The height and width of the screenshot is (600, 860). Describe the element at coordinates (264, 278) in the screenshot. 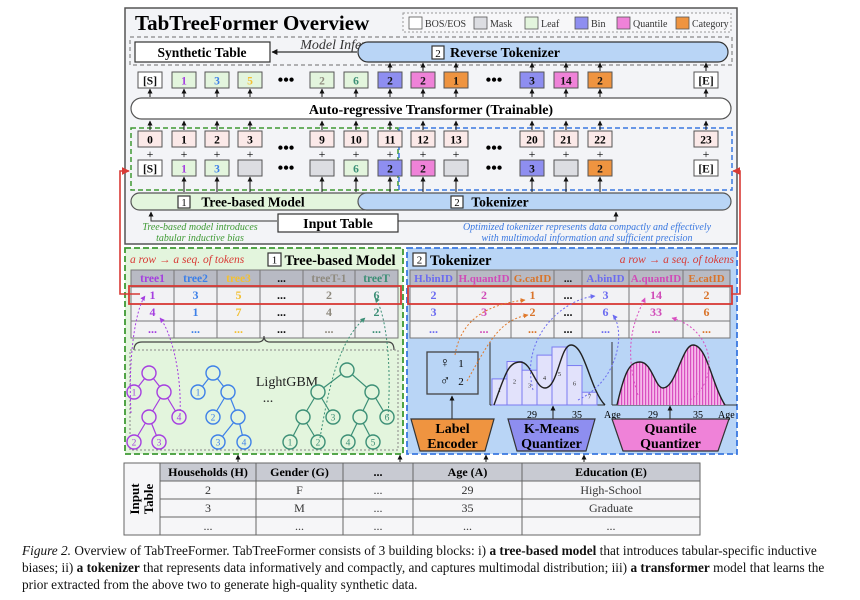

I see `leaf-table-header-row` at that location.